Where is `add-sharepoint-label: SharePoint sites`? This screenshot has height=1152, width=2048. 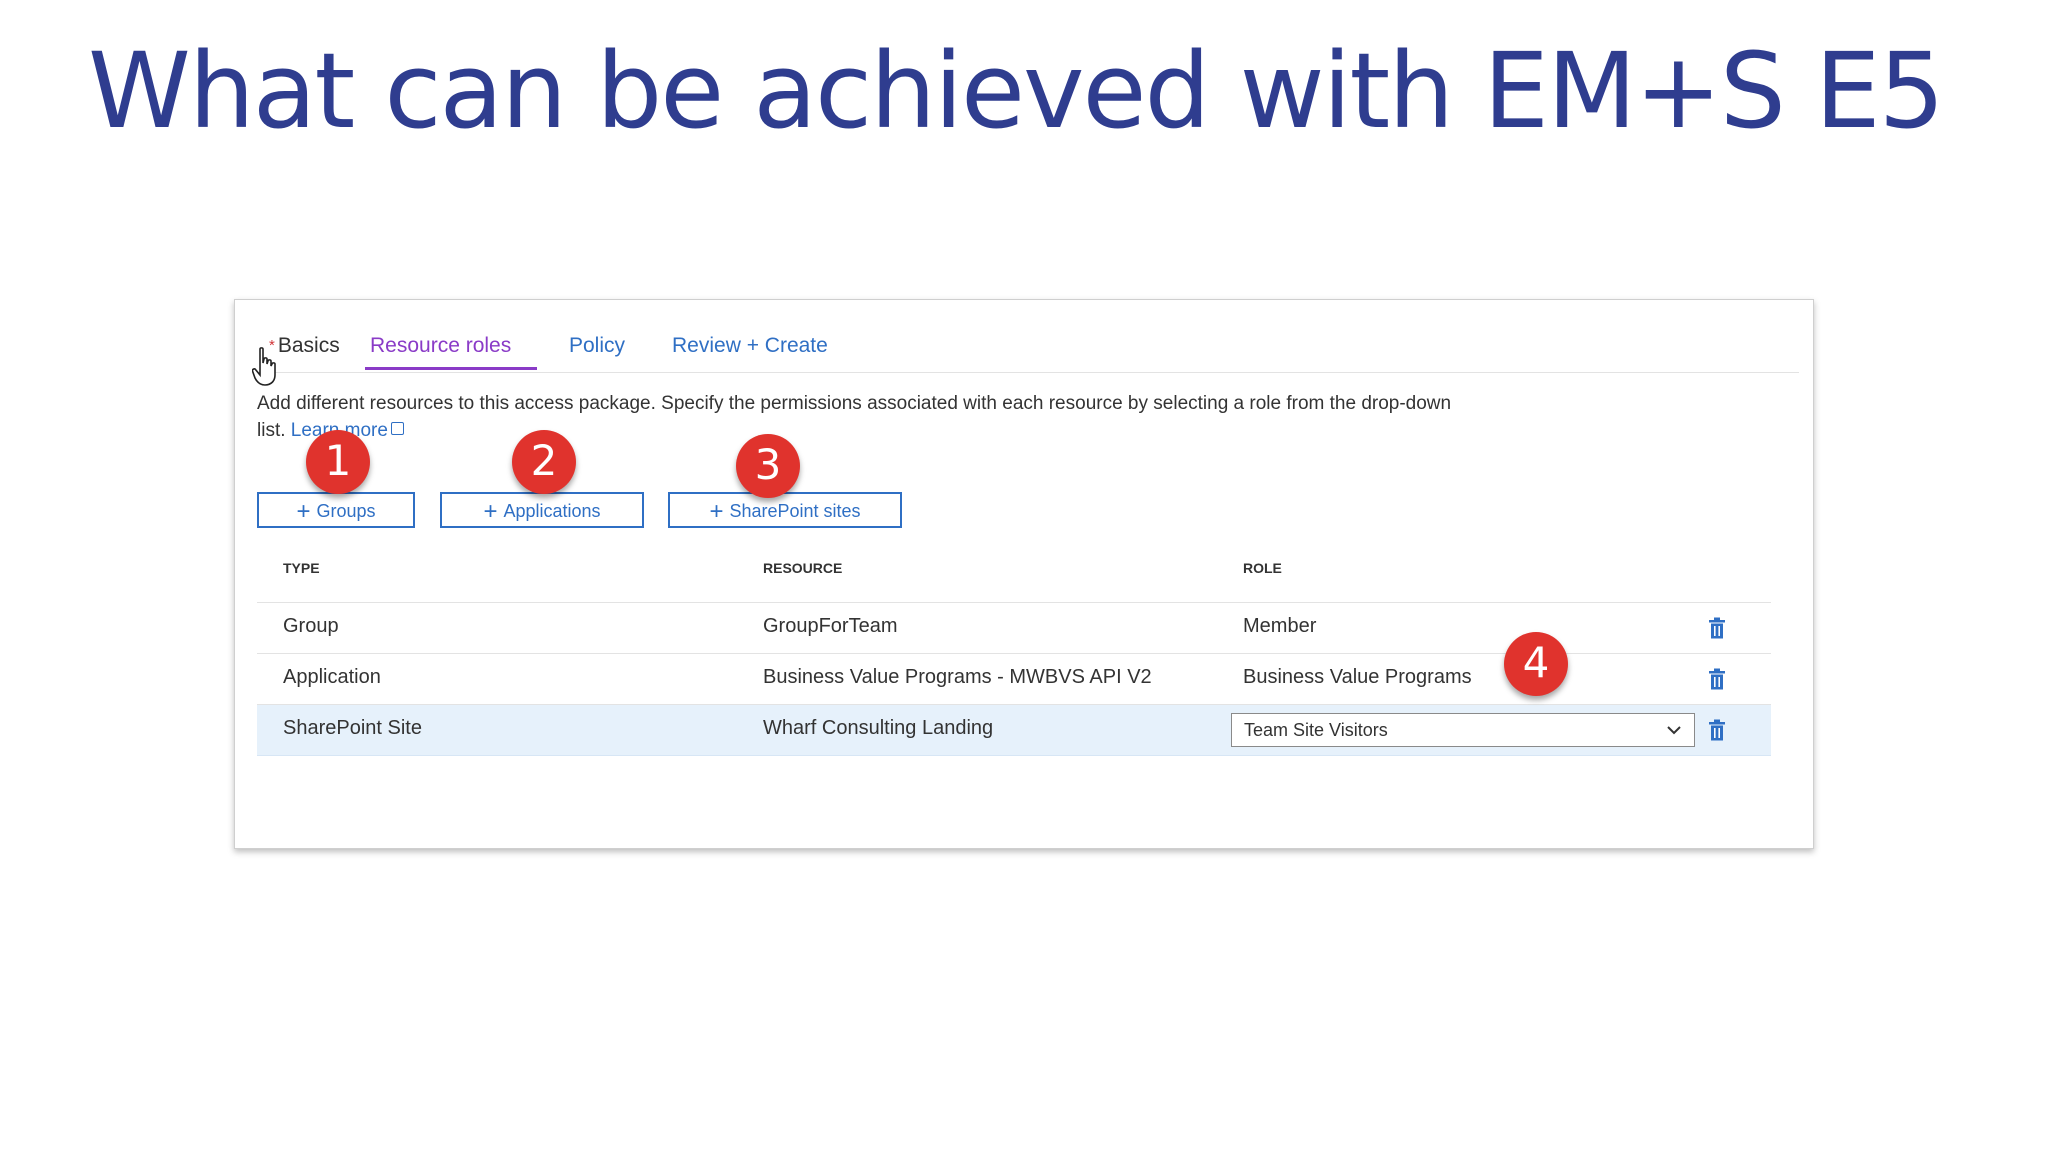 add-sharepoint-label: SharePoint sites is located at coordinates (795, 511).